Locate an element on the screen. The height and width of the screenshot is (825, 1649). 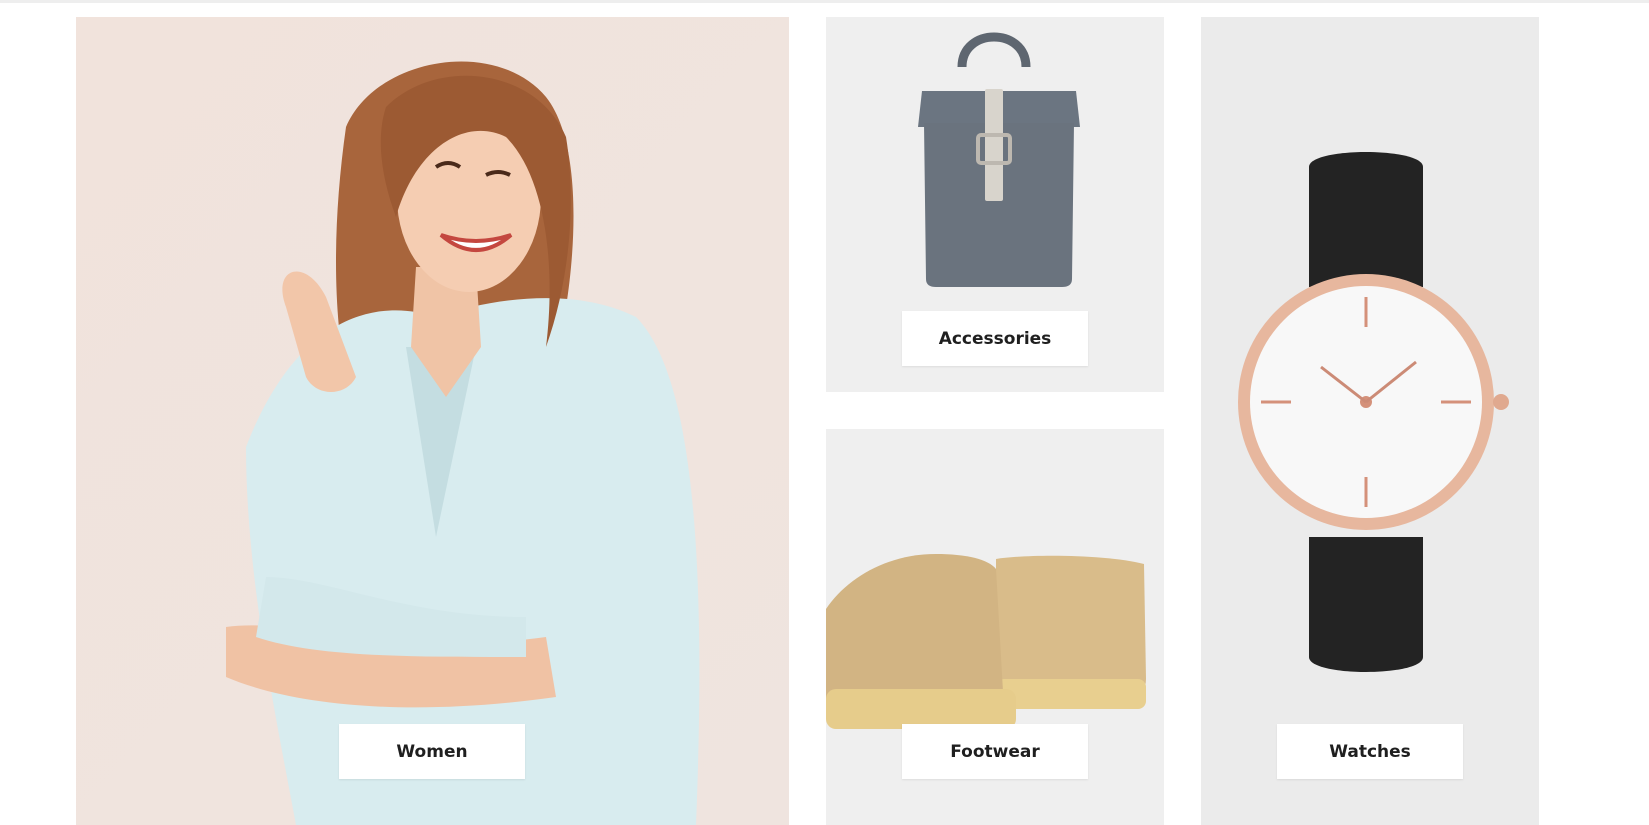
page-top-divider is located at coordinates (824, 1).